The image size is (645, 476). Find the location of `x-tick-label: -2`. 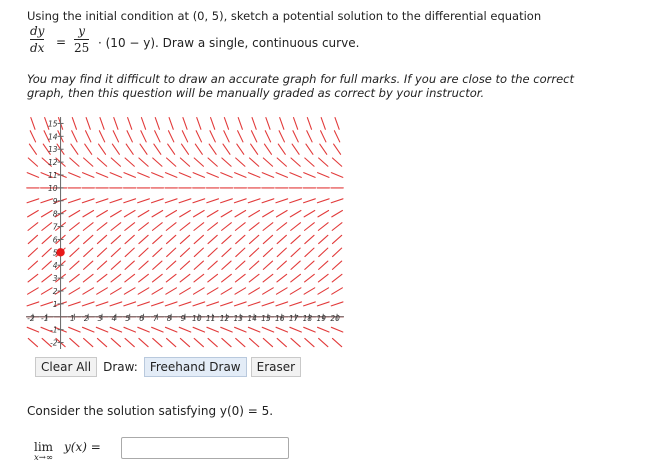

x-tick-label: -2 is located at coordinates (31, 318).